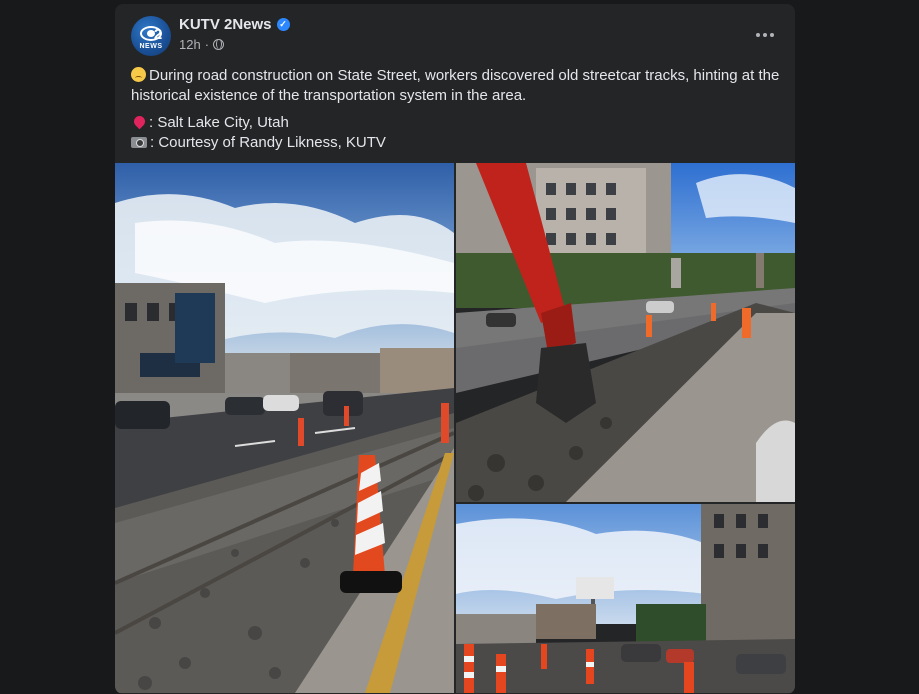 The height and width of the screenshot is (694, 919). Describe the element at coordinates (758, 35) in the screenshot. I see `more-options-icon` at that location.